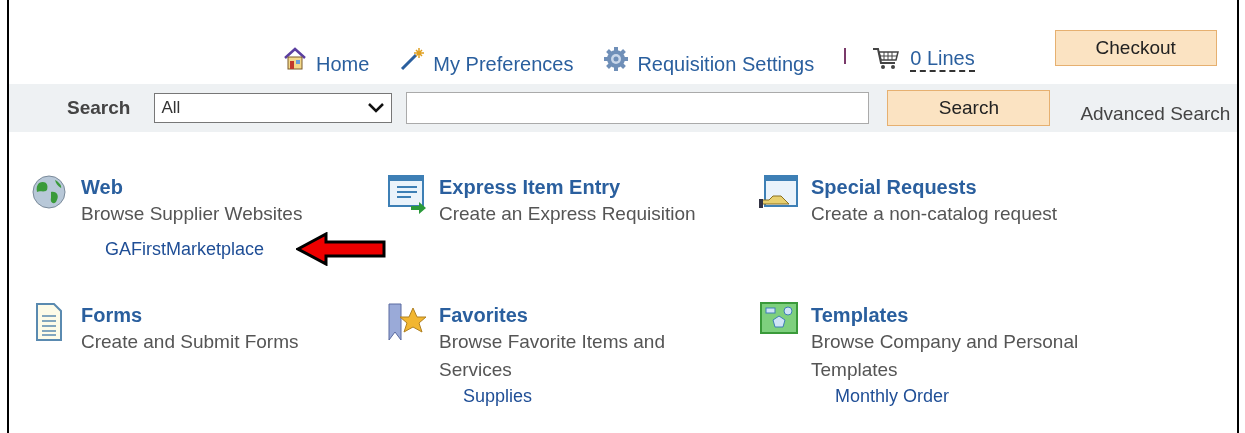 This screenshot has height=433, width=1245. I want to click on globe-icon, so click(49, 192).